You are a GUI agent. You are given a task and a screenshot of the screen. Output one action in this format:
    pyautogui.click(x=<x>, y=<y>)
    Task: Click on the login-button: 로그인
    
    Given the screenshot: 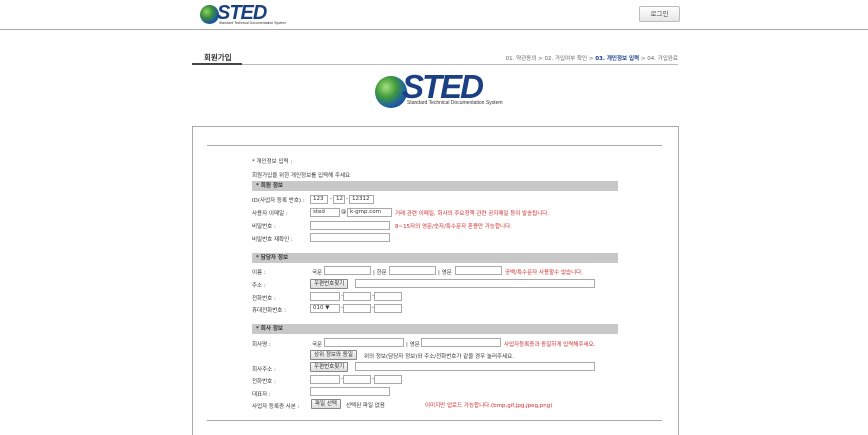 What is the action you would take?
    pyautogui.click(x=659, y=14)
    